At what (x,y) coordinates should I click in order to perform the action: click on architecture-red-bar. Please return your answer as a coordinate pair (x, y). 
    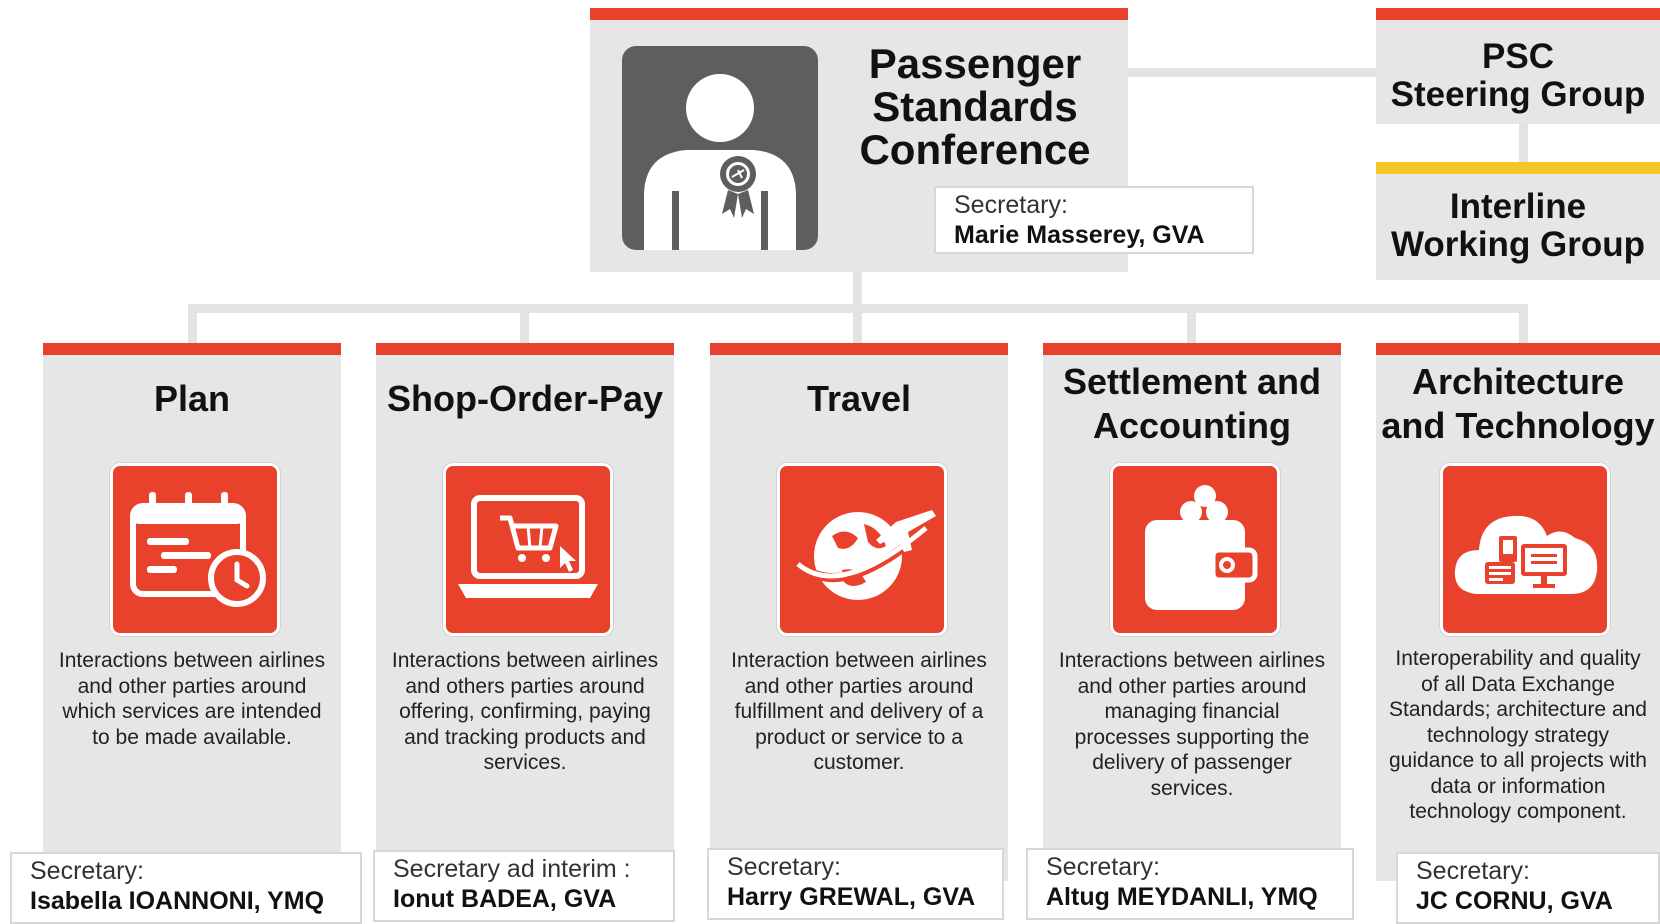
    Looking at the image, I should click on (1518, 349).